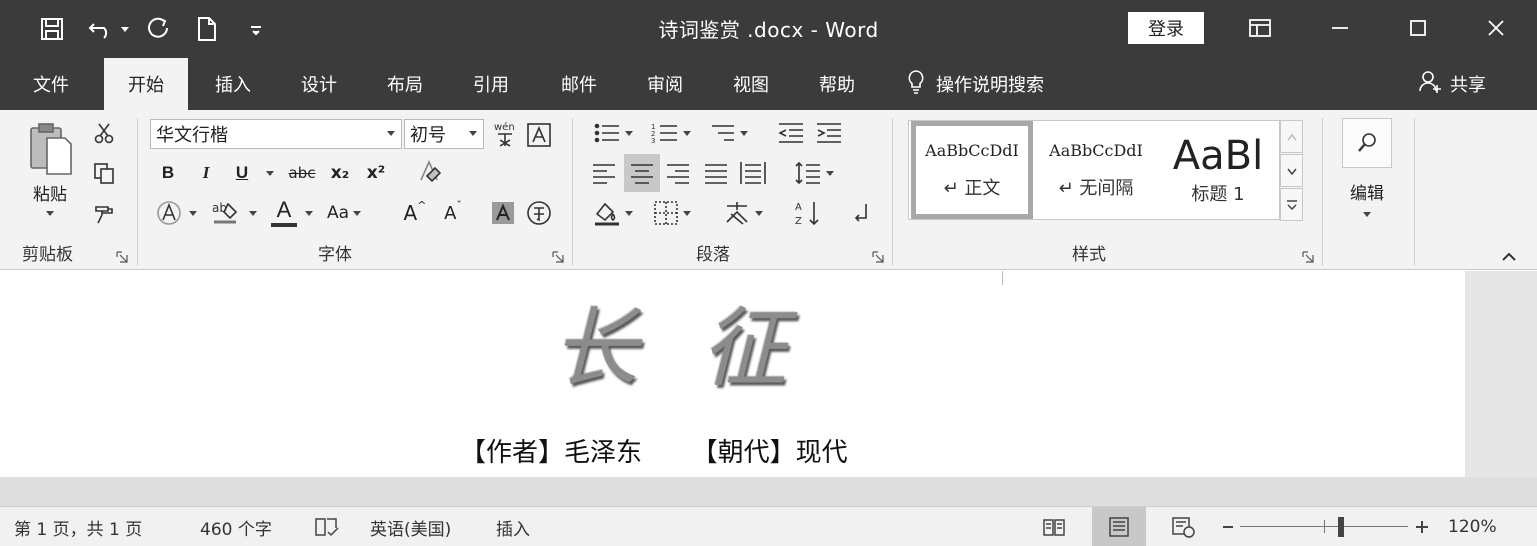 This screenshot has height=546, width=1537. What do you see at coordinates (405, 84) in the screenshot?
I see `tab-layout: 布局` at bounding box center [405, 84].